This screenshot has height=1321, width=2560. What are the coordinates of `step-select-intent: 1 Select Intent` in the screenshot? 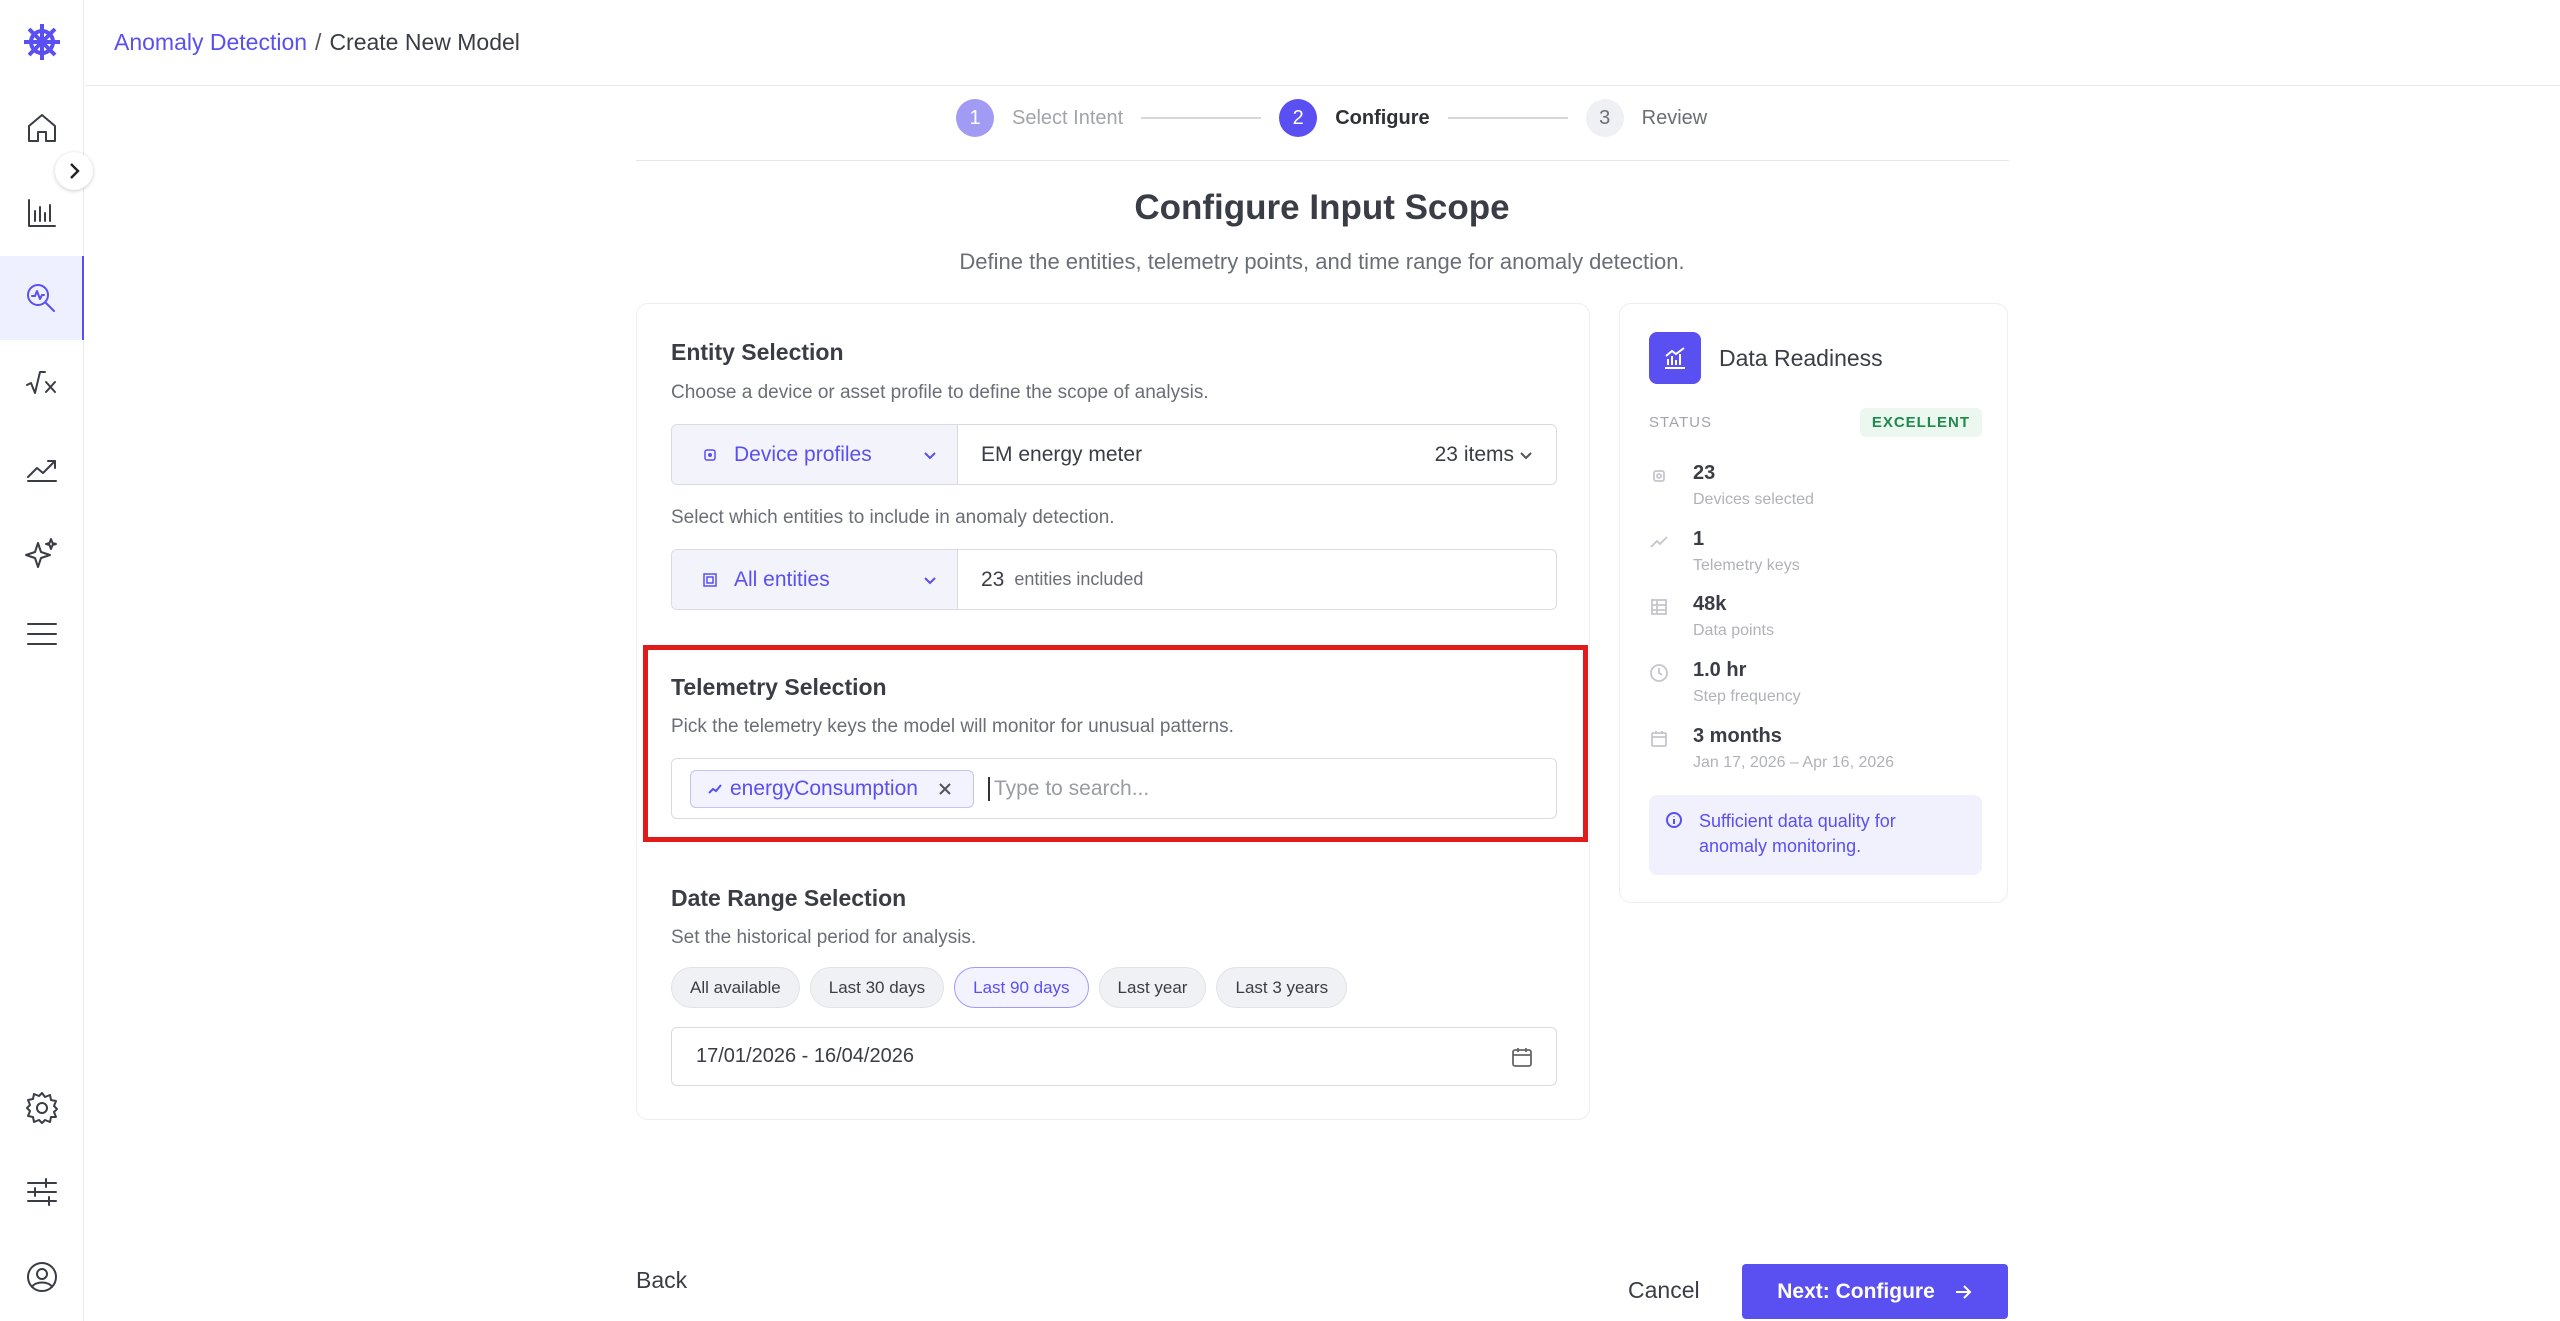 It's located at (1039, 118).